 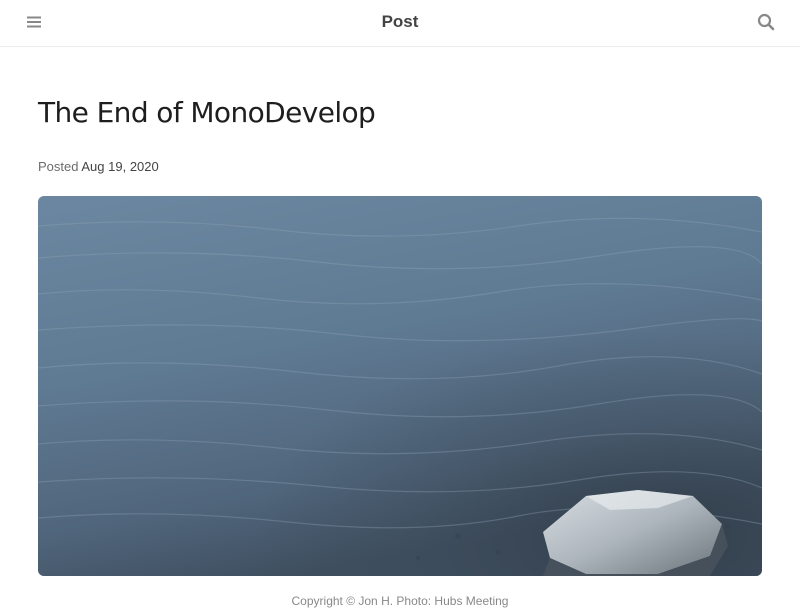 I want to click on page-title: Post, so click(x=400, y=21).